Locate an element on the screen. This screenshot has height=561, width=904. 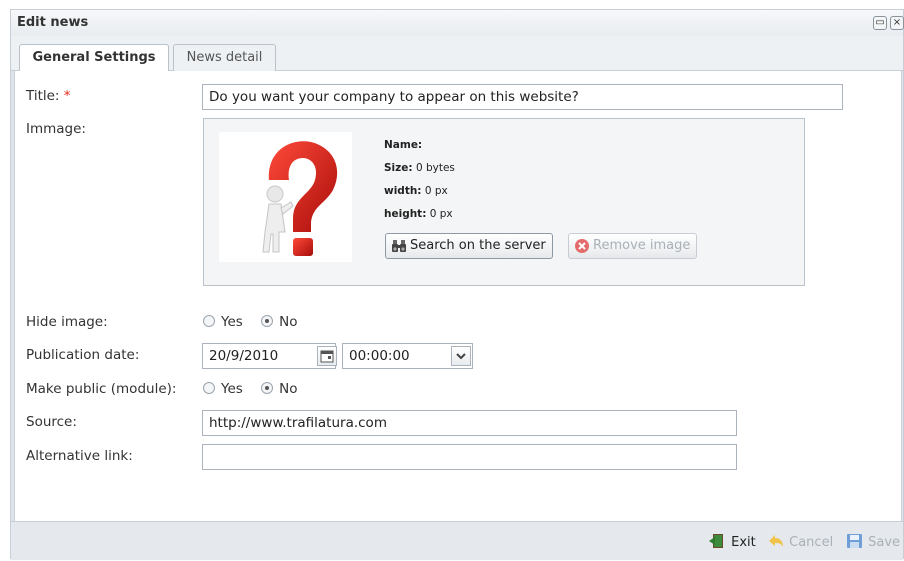
question-figure-image is located at coordinates (300, 198).